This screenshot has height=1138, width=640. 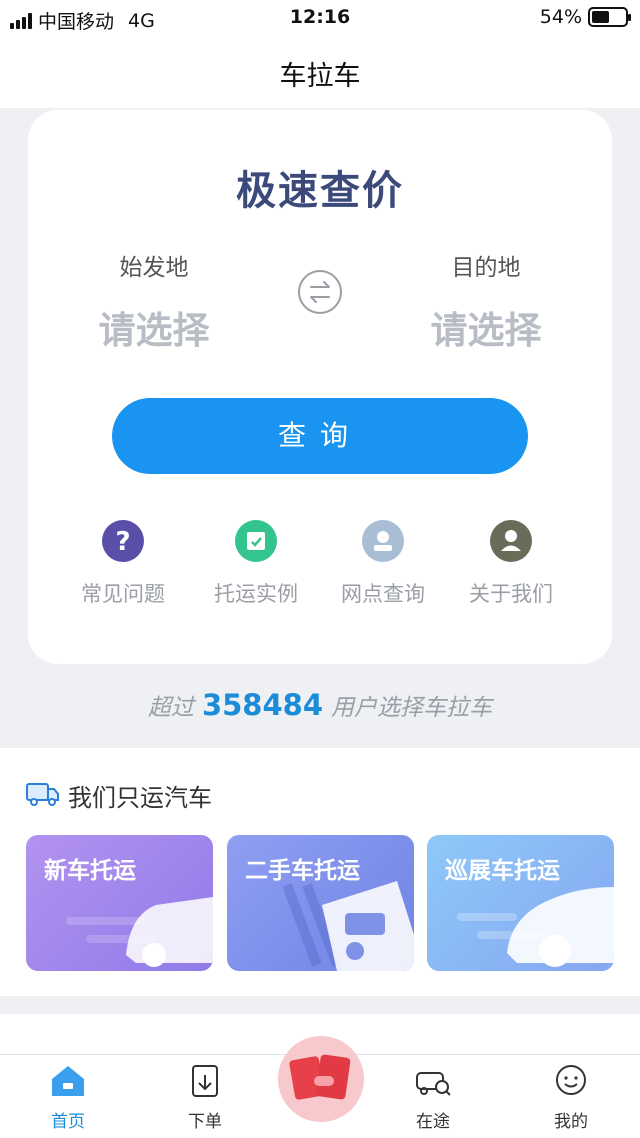 I want to click on service-card-new-car: 新车托运, so click(x=119, y=903).